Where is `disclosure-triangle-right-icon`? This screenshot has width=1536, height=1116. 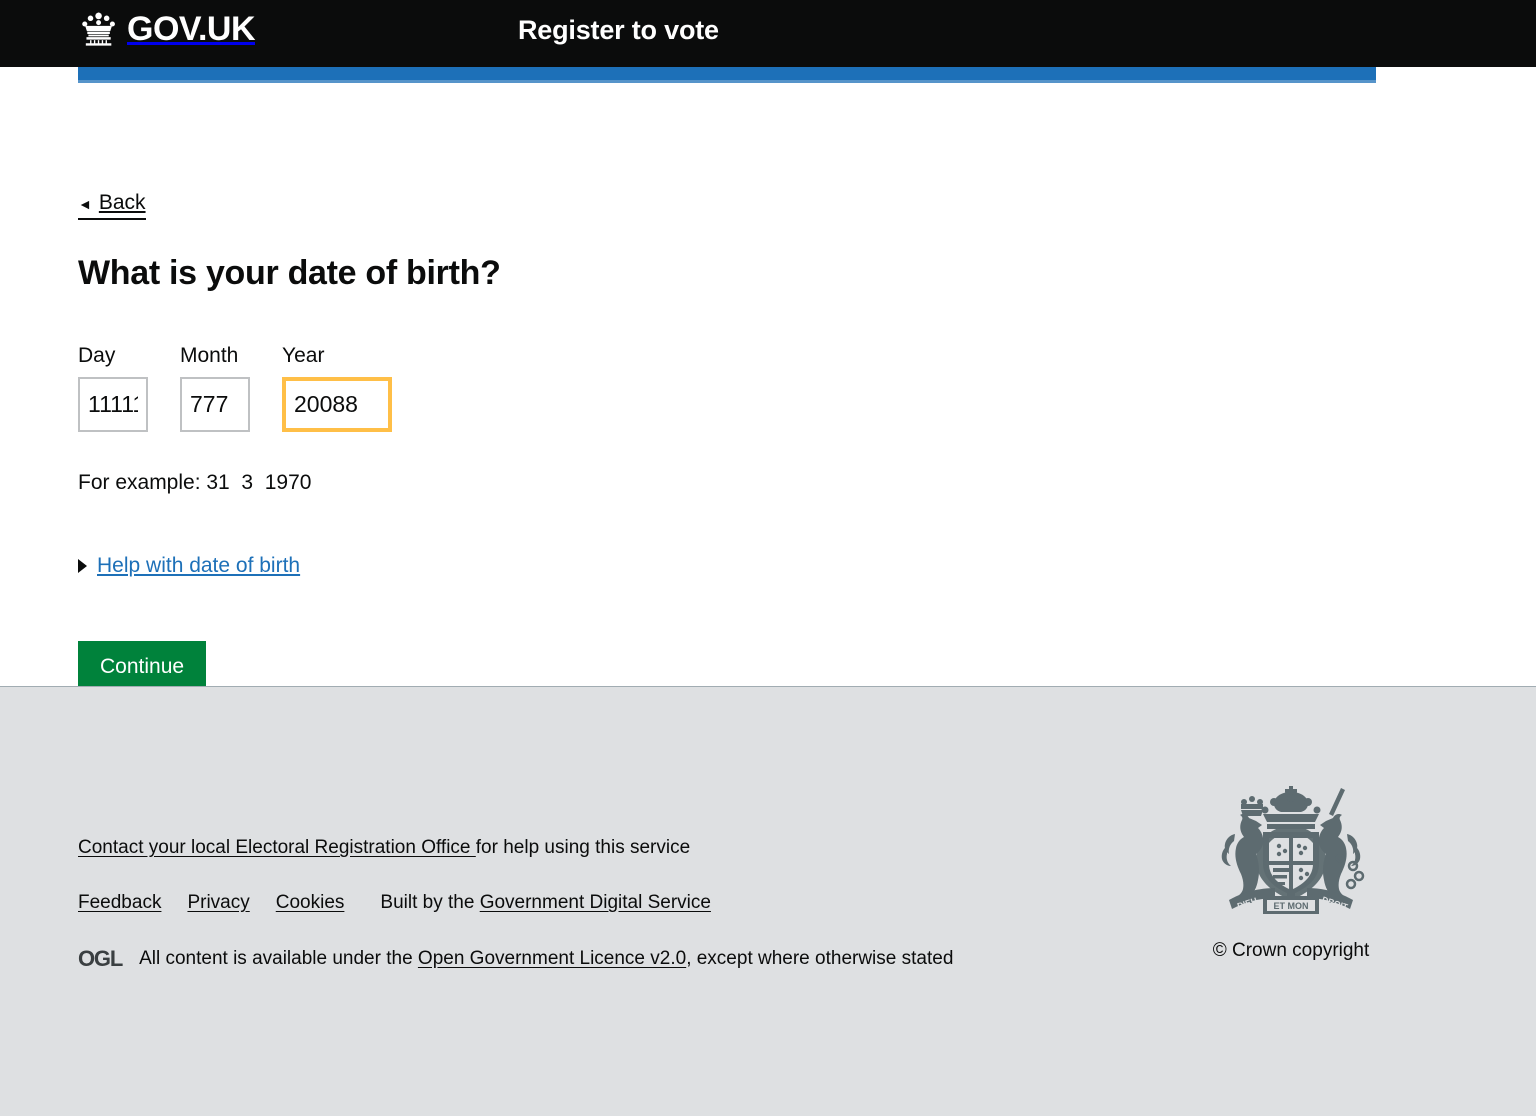 disclosure-triangle-right-icon is located at coordinates (82, 566).